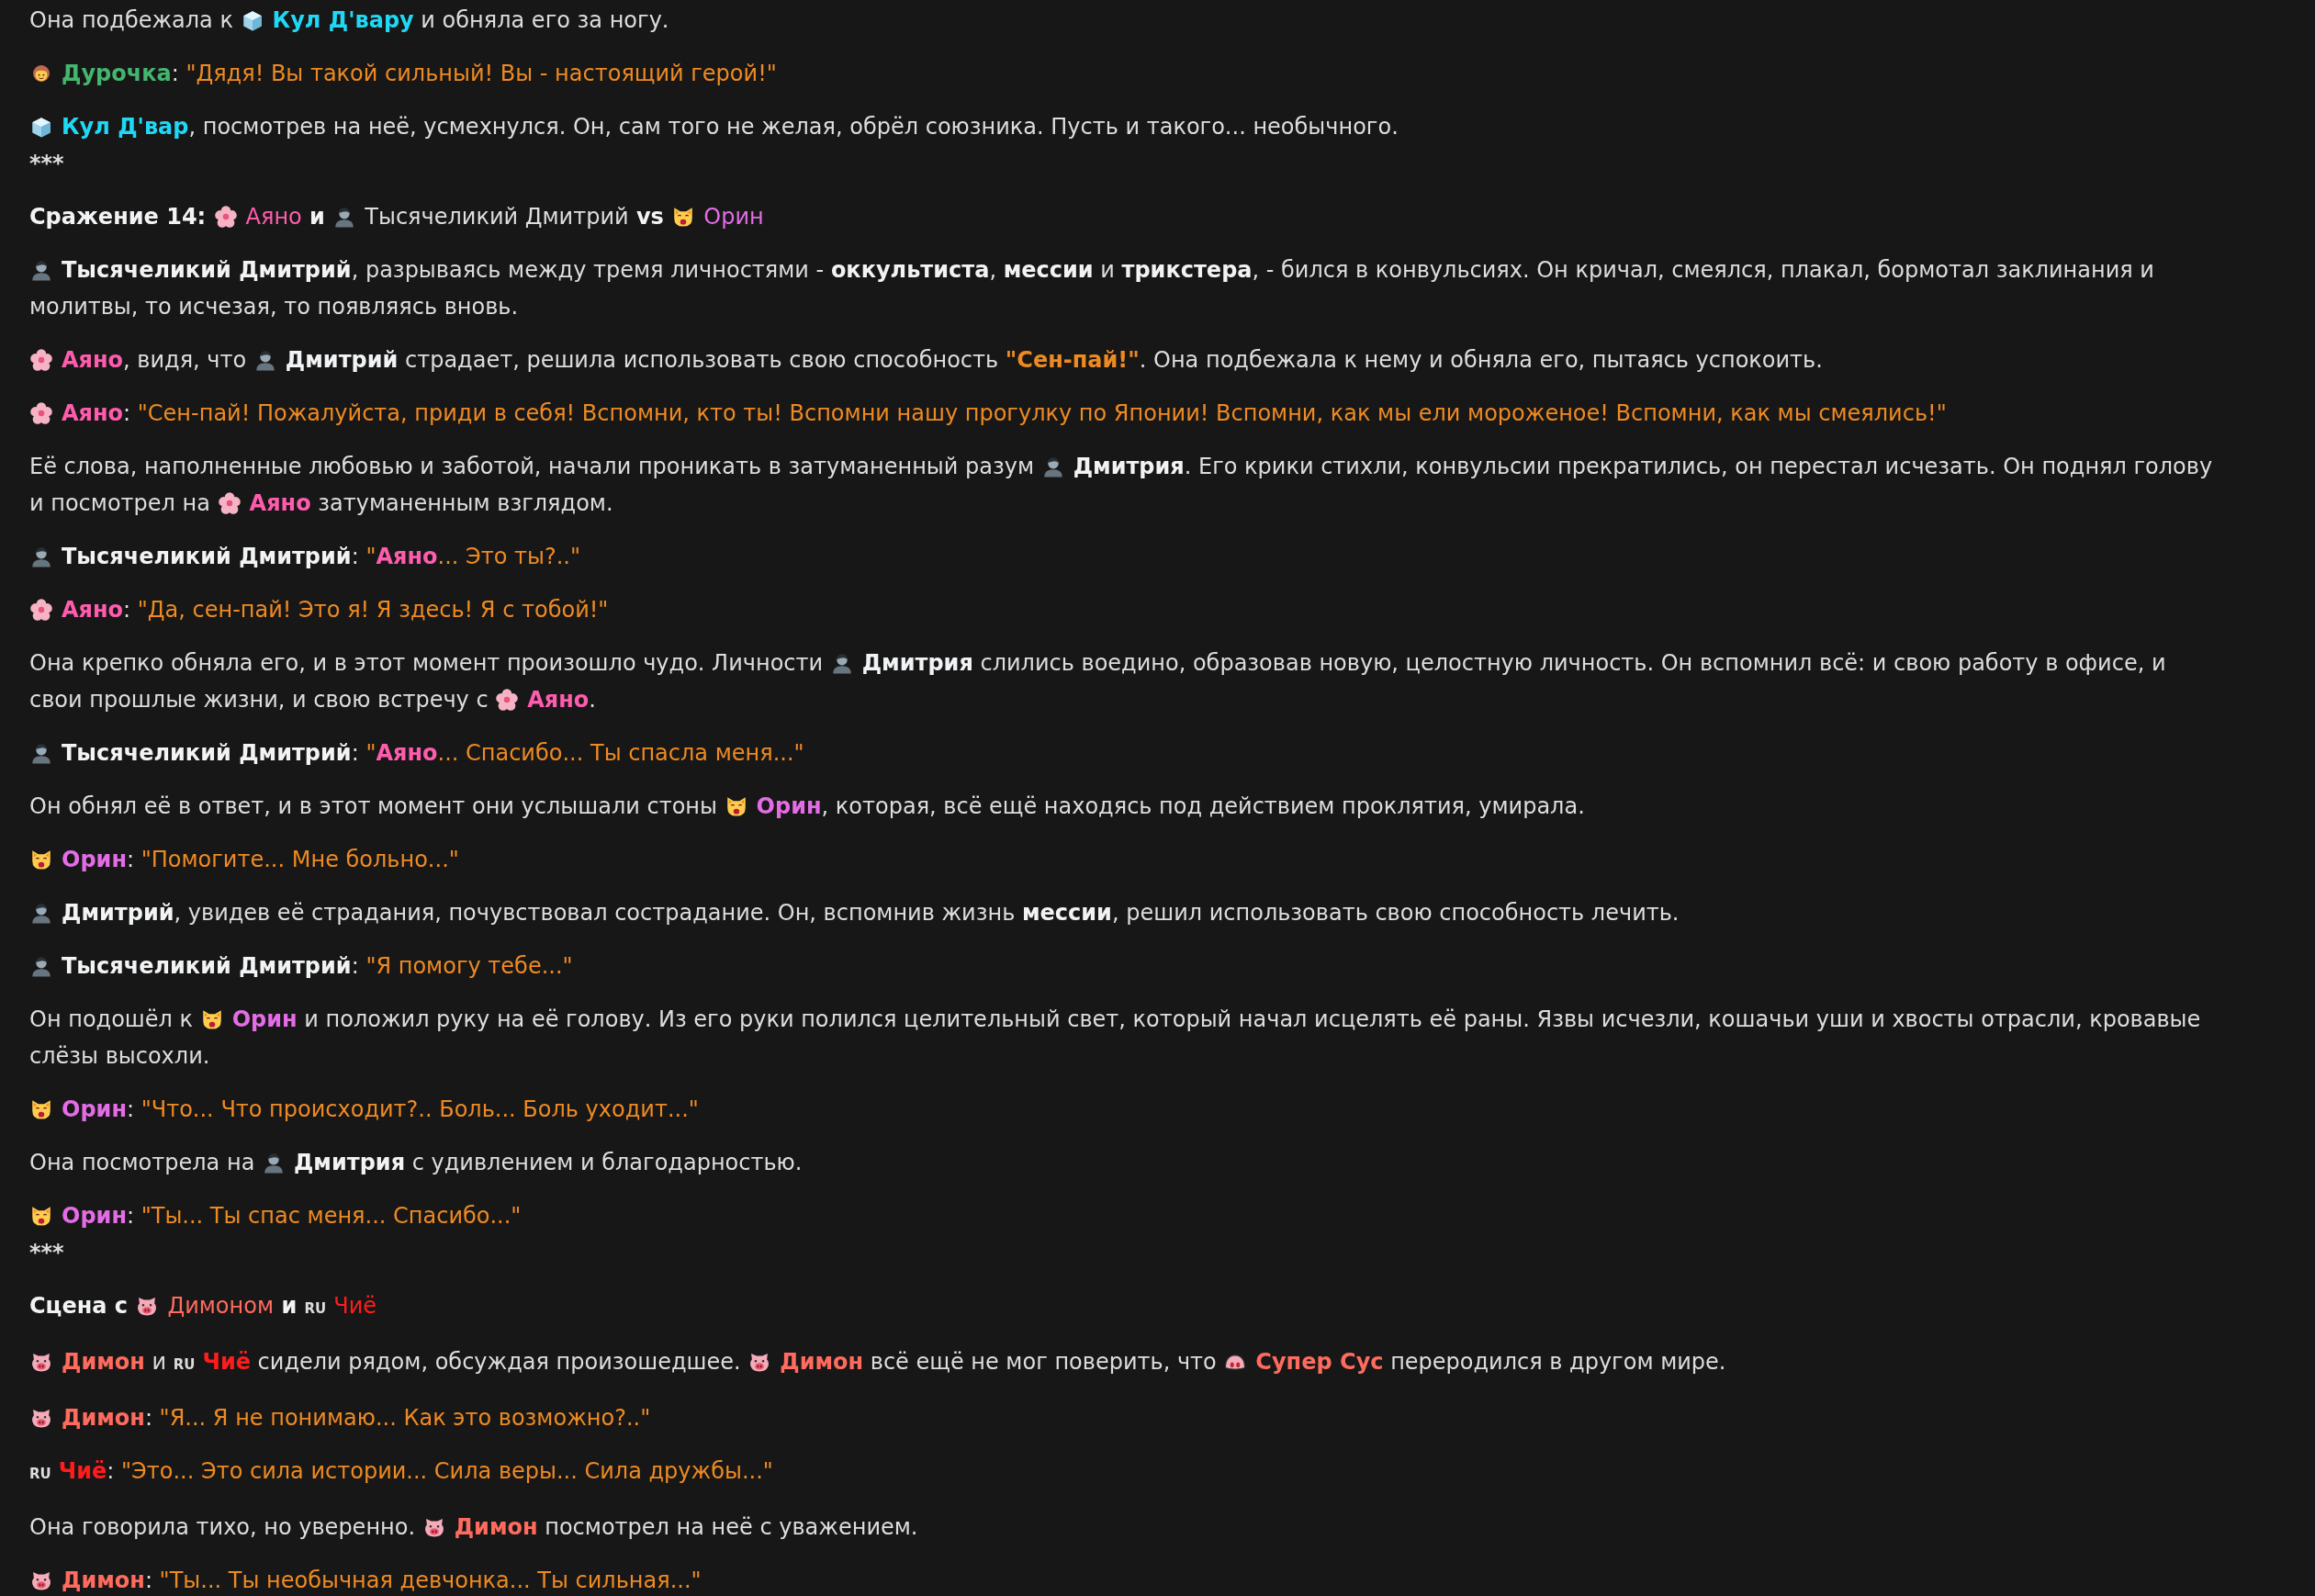 This screenshot has height=1596, width=2315. Describe the element at coordinates (588, 270) in the screenshot. I see `story-text: , разрываясь между тремя личностями -` at that location.